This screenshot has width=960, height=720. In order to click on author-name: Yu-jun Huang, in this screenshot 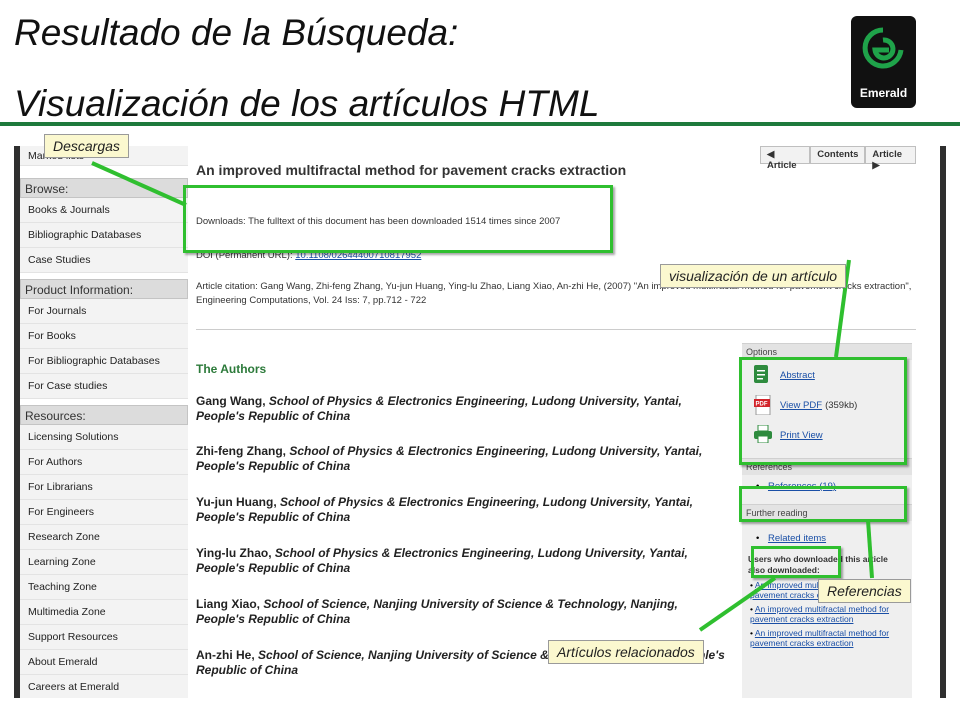, I will do `click(236, 502)`.